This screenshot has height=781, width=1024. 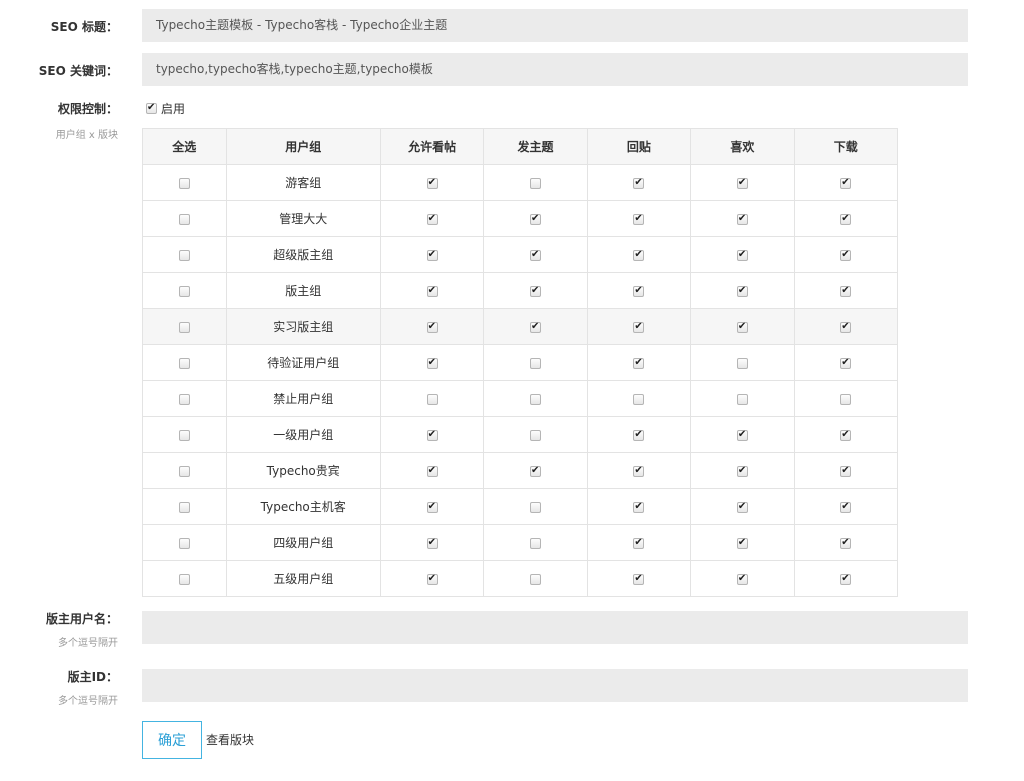 I want to click on permission-enable-toggle: 启用, so click(x=165, y=108).